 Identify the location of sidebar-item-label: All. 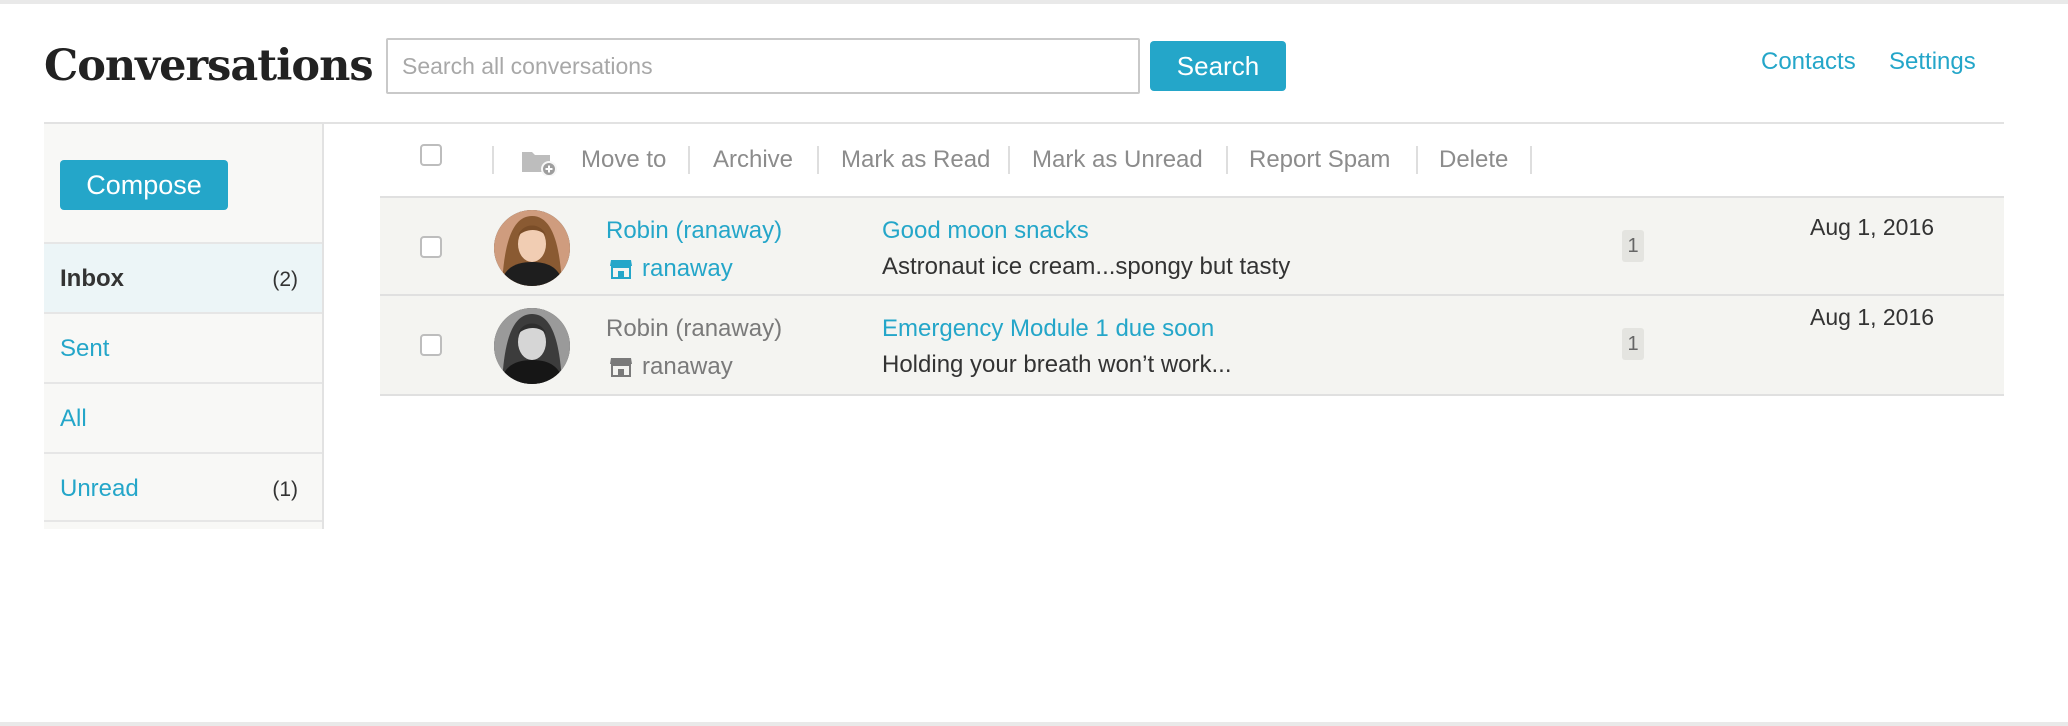
(73, 418).